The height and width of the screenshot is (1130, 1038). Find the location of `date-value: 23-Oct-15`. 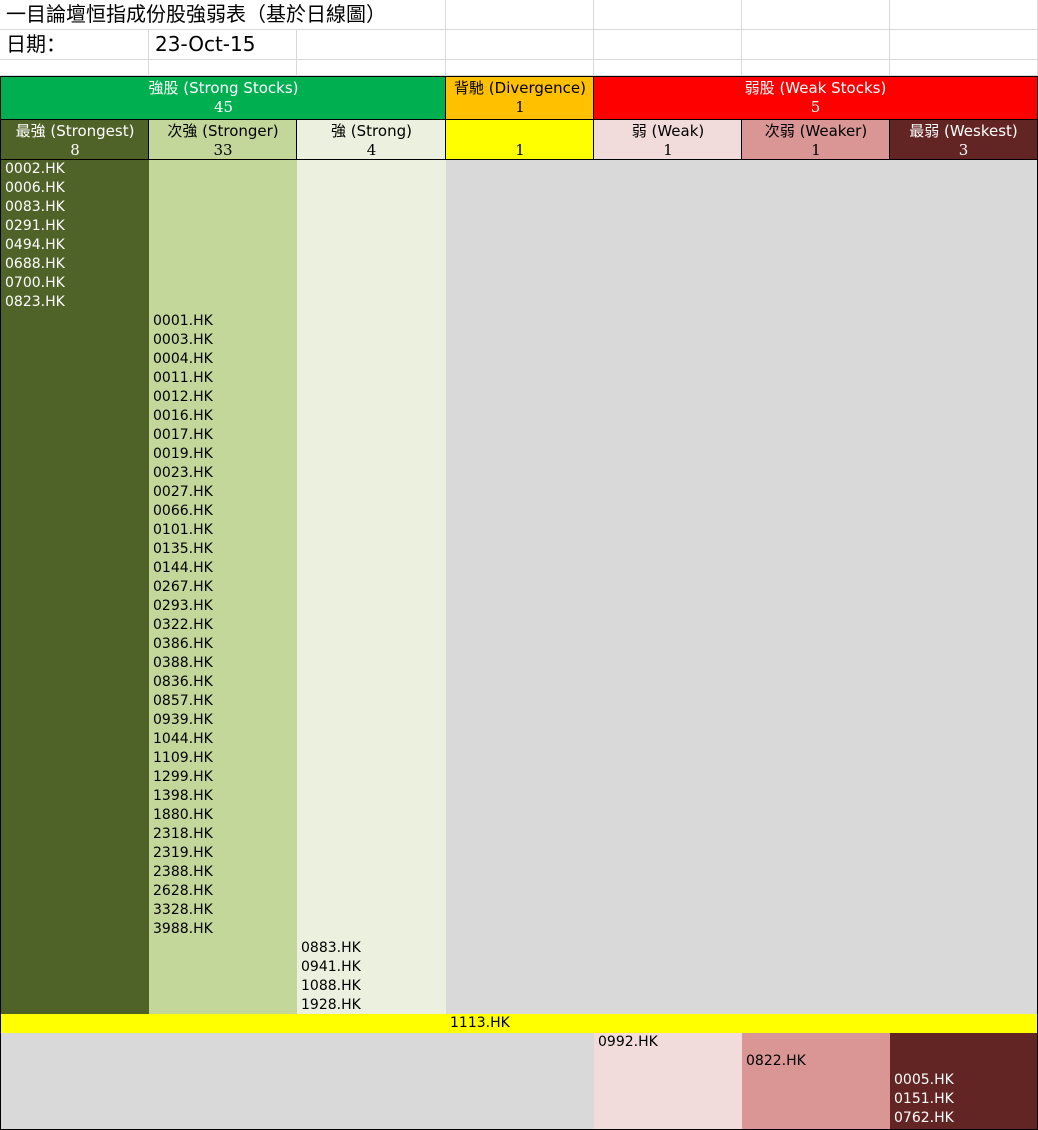

date-value: 23-Oct-15 is located at coordinates (223, 45).